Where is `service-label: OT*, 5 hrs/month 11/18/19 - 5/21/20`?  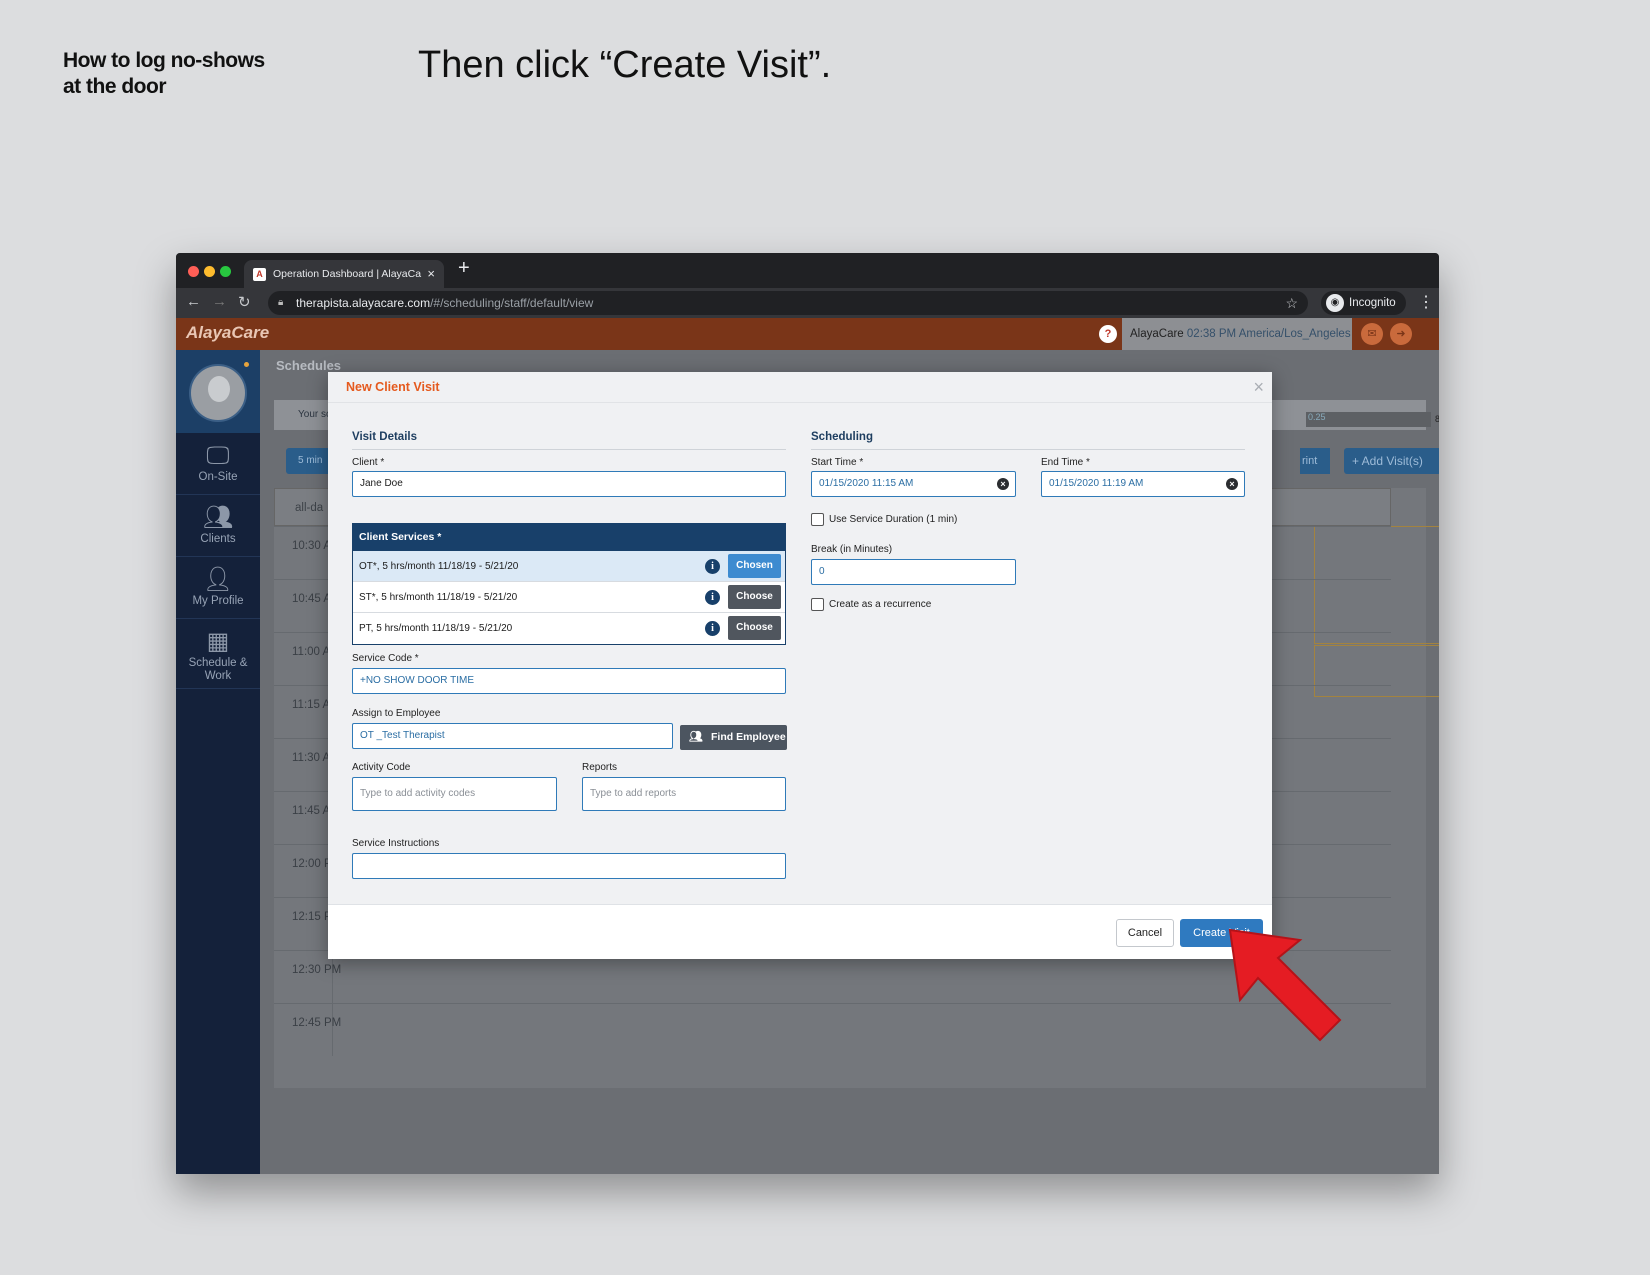
service-label: OT*, 5 hrs/month 11/18/19 - 5/21/20 is located at coordinates (439, 566).